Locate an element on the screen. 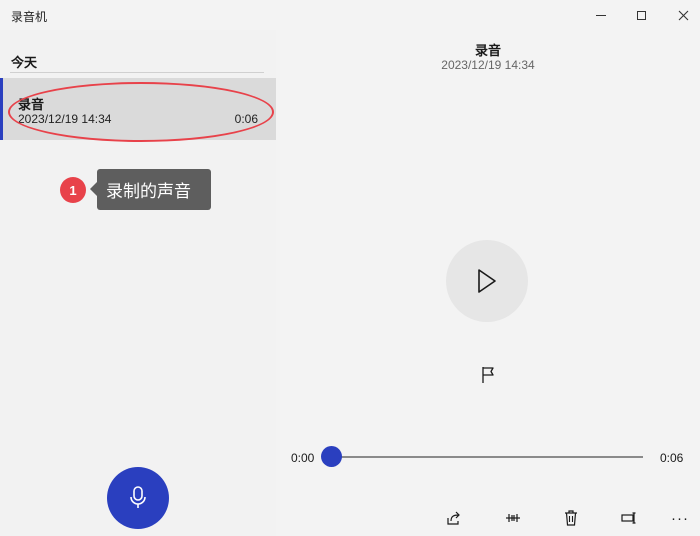  add-marker-button is located at coordinates (488, 375).